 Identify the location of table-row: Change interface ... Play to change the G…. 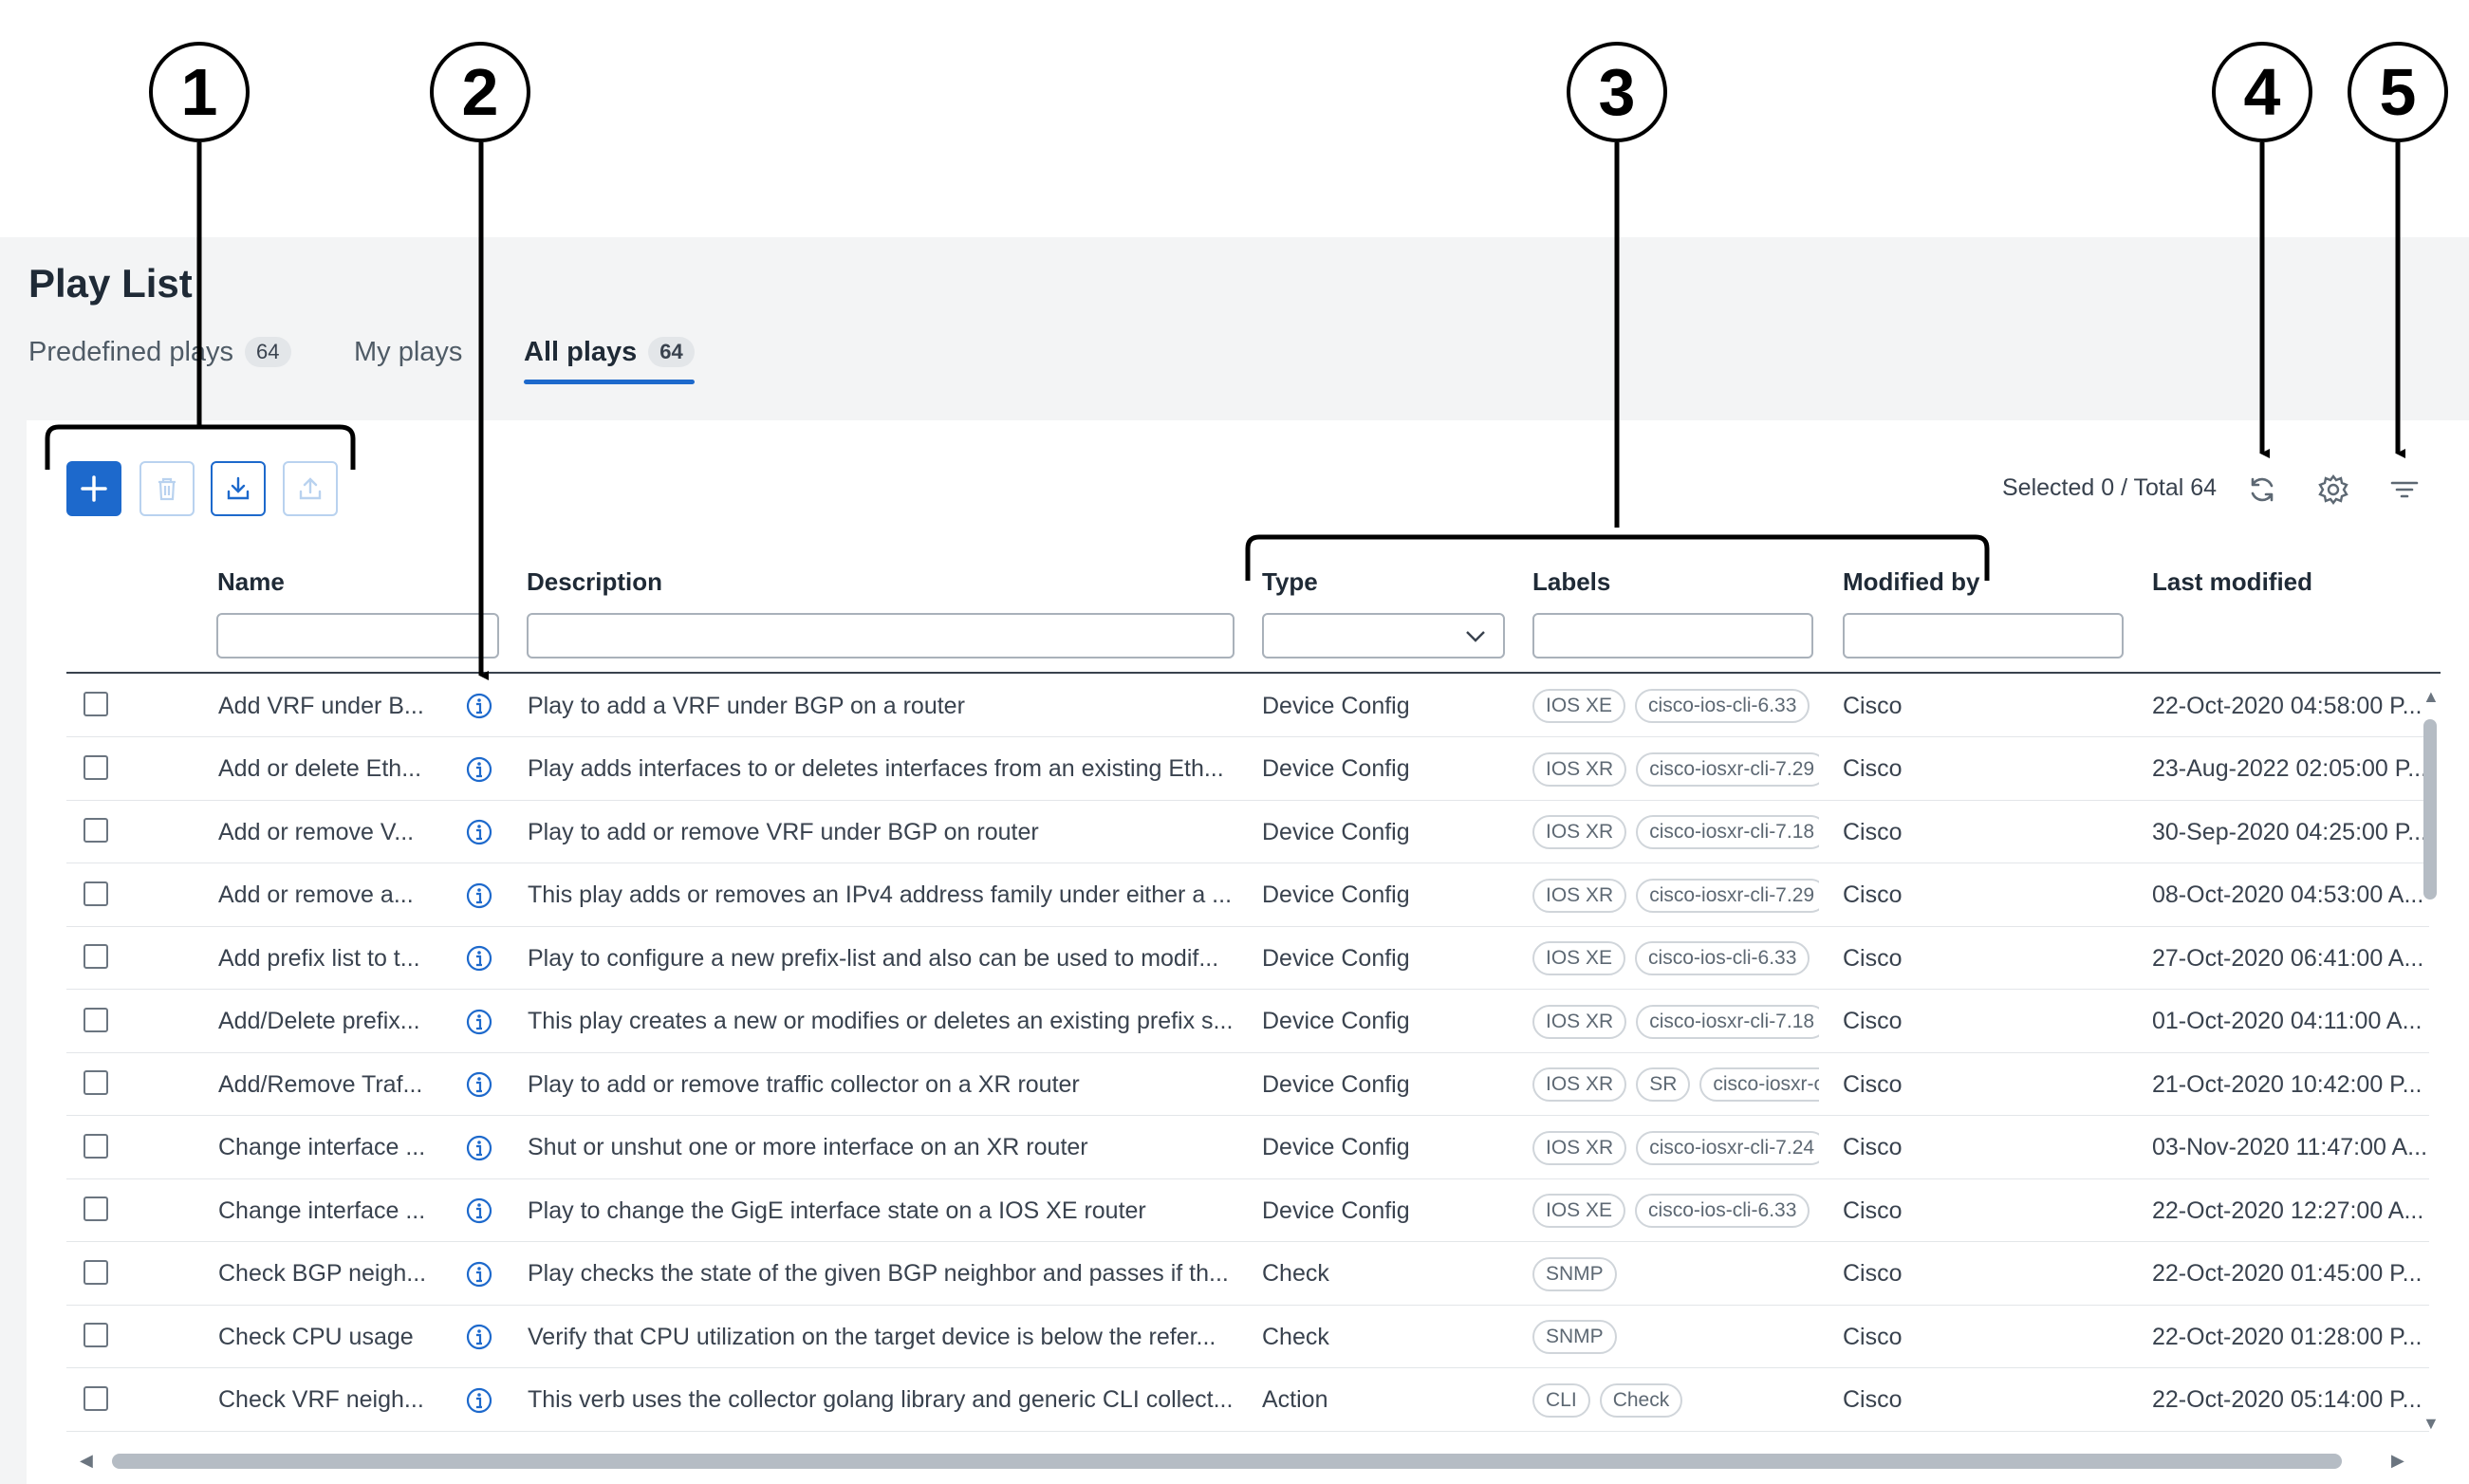
(1247, 1210).